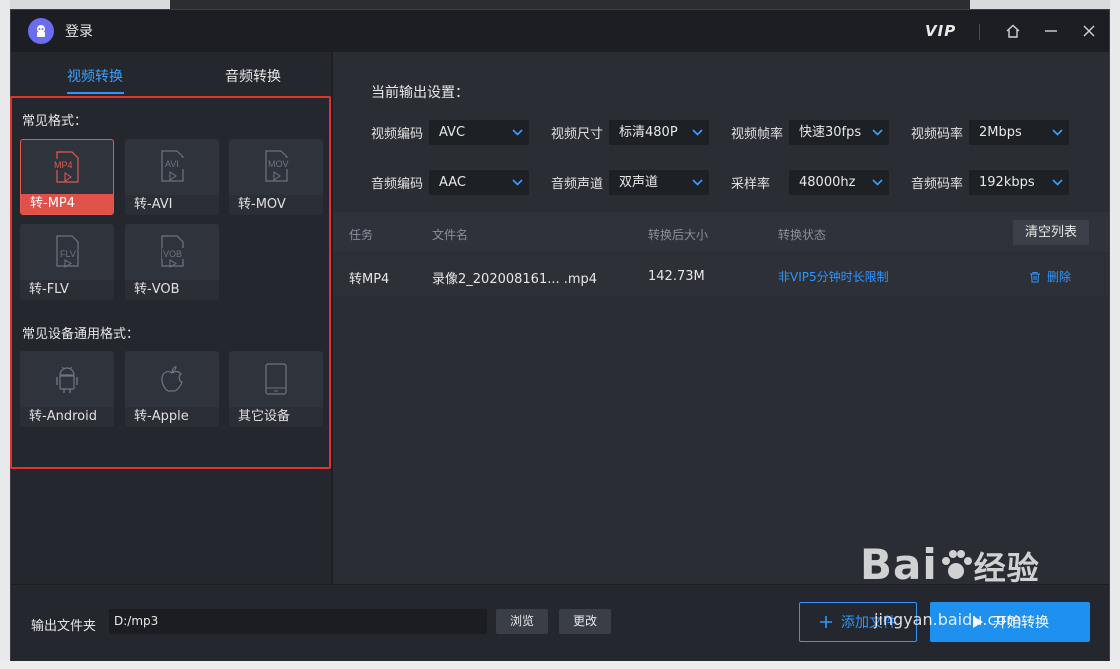  Describe the element at coordinates (830, 132) in the screenshot. I see `select-value: 快速30fps` at that location.